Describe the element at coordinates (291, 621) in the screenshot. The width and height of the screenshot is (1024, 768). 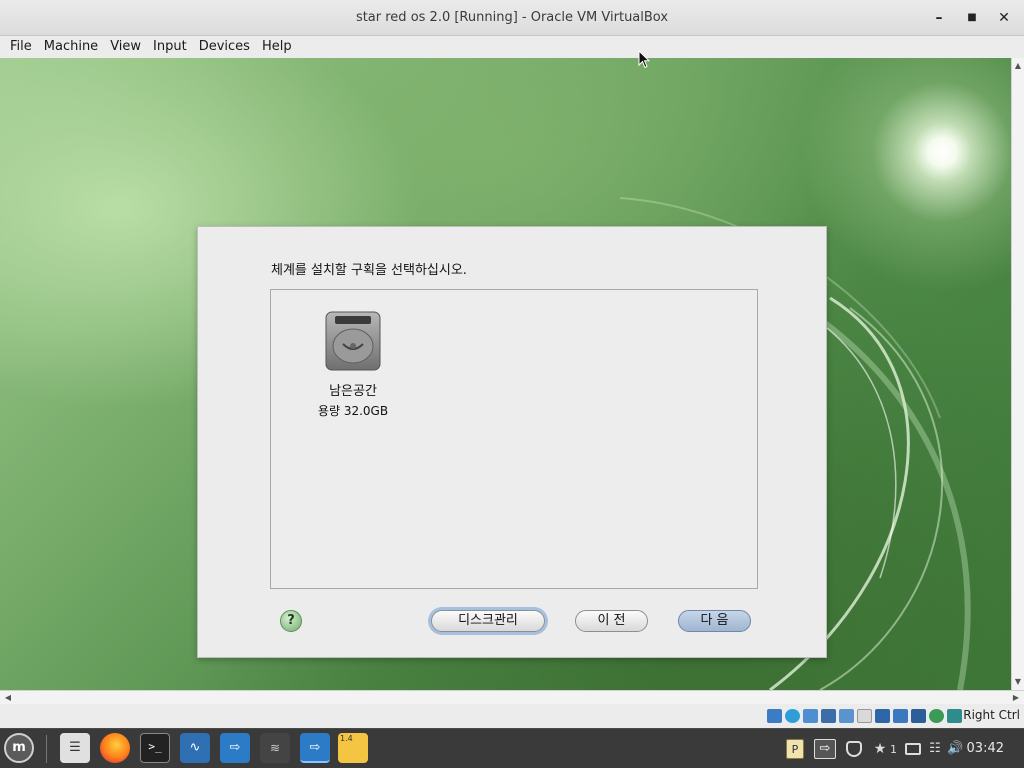
I see `help-button: ?` at that location.